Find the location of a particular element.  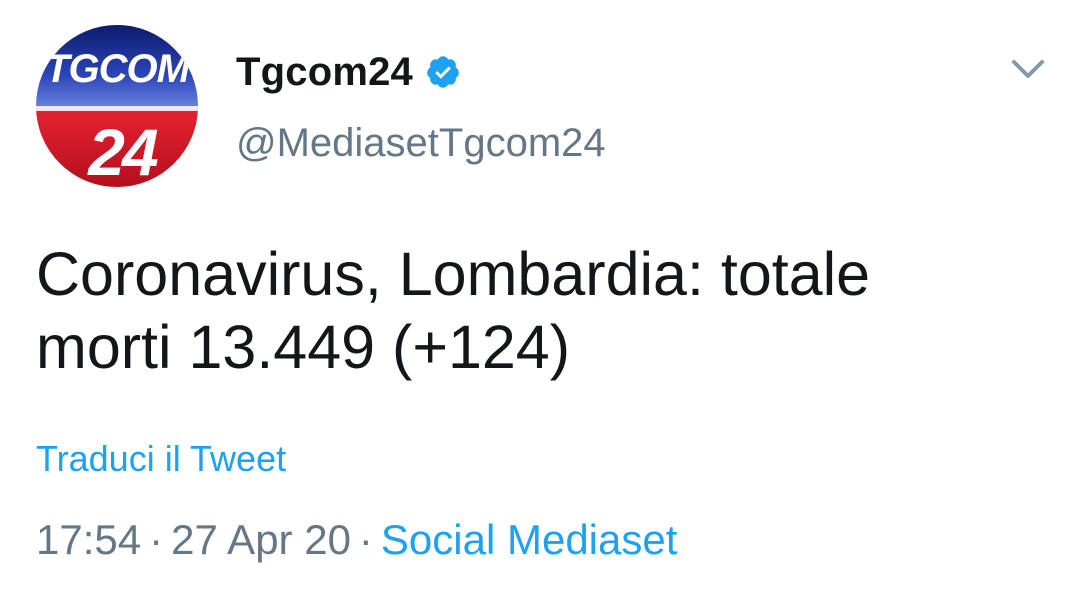

verified-badge-icon is located at coordinates (443, 72).